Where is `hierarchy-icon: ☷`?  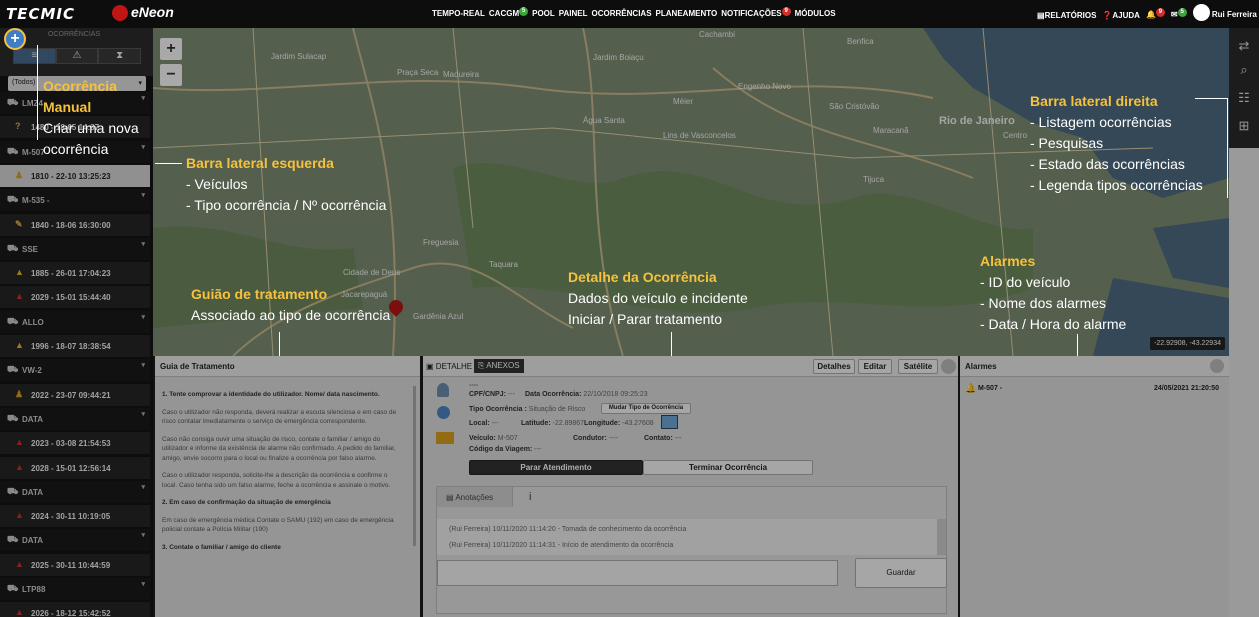 hierarchy-icon: ☷ is located at coordinates (1244, 98).